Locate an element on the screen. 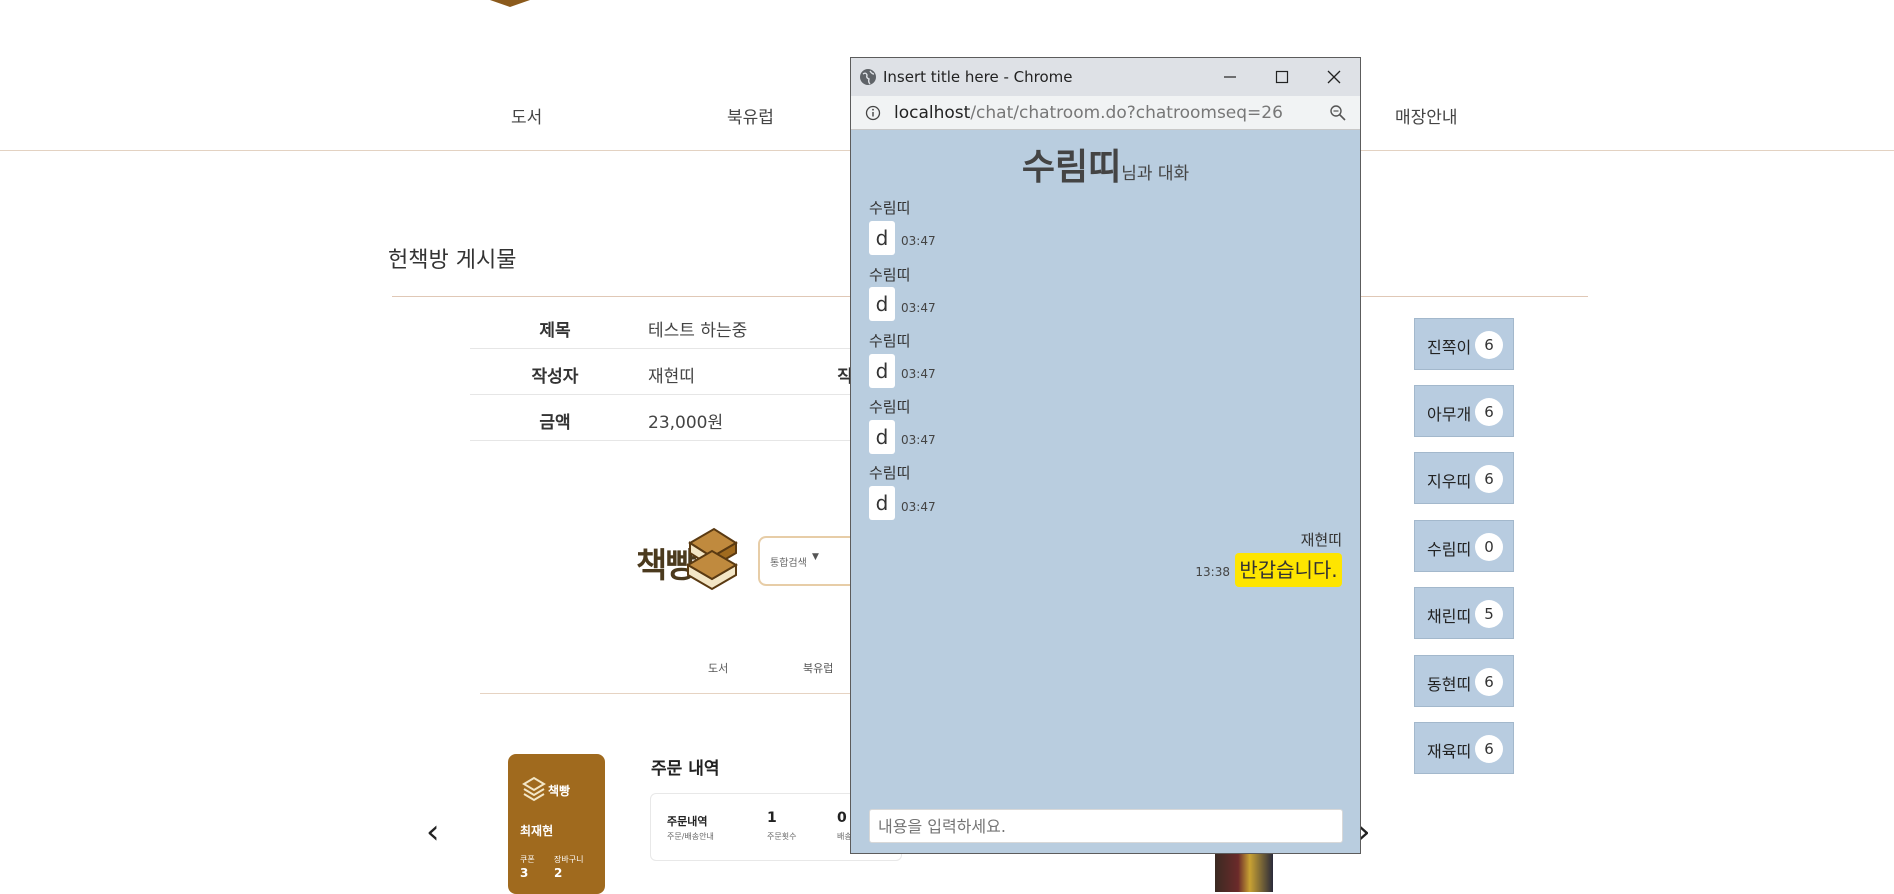 Image resolution: width=1894 pixels, height=894 pixels. user-name: 수림띠 is located at coordinates (1449, 549).